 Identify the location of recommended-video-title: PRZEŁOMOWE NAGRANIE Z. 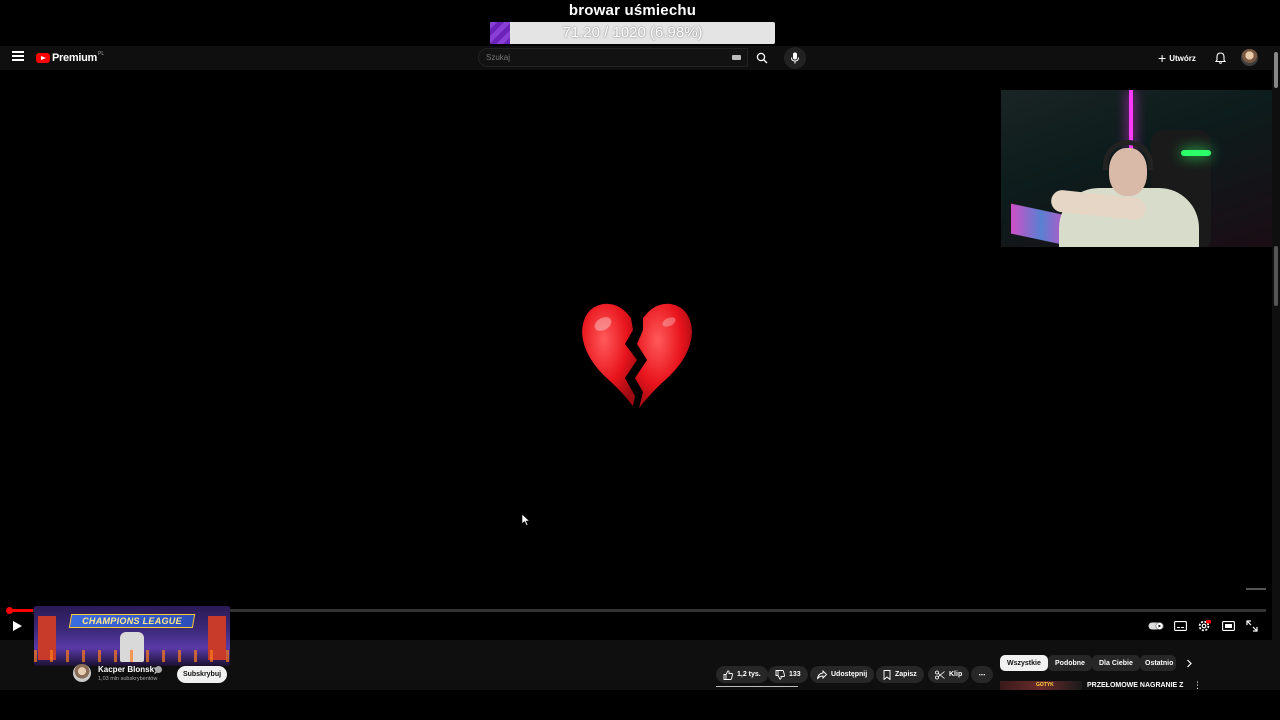
(1135, 685).